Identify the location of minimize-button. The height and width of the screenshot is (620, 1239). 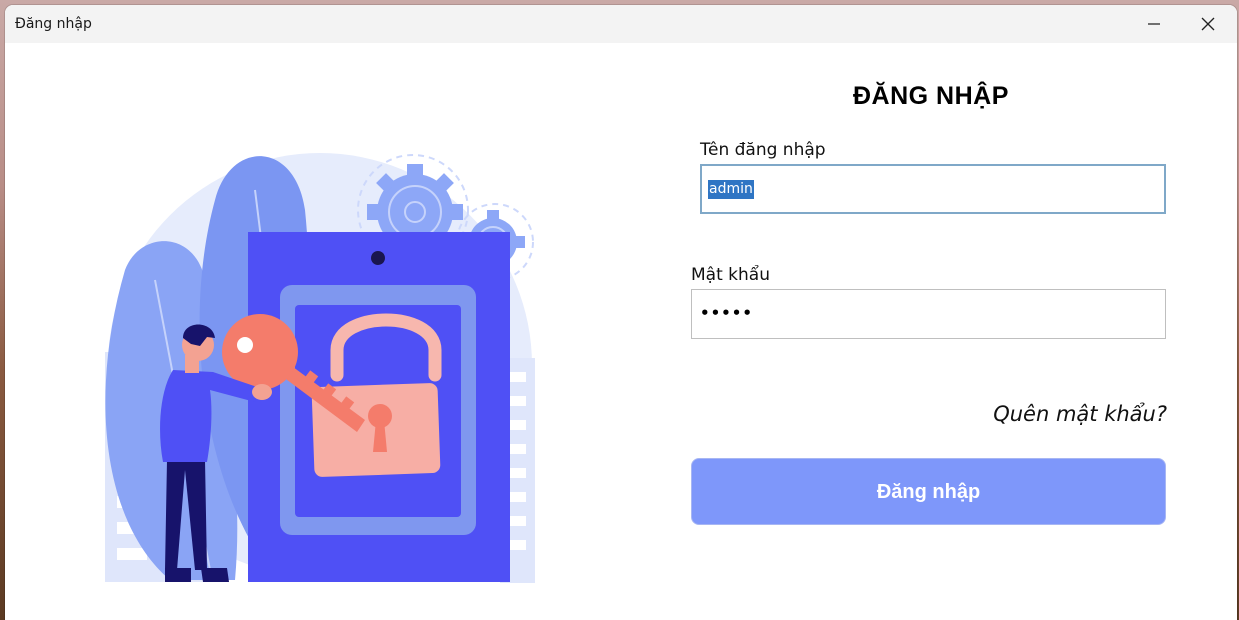
(1154, 24).